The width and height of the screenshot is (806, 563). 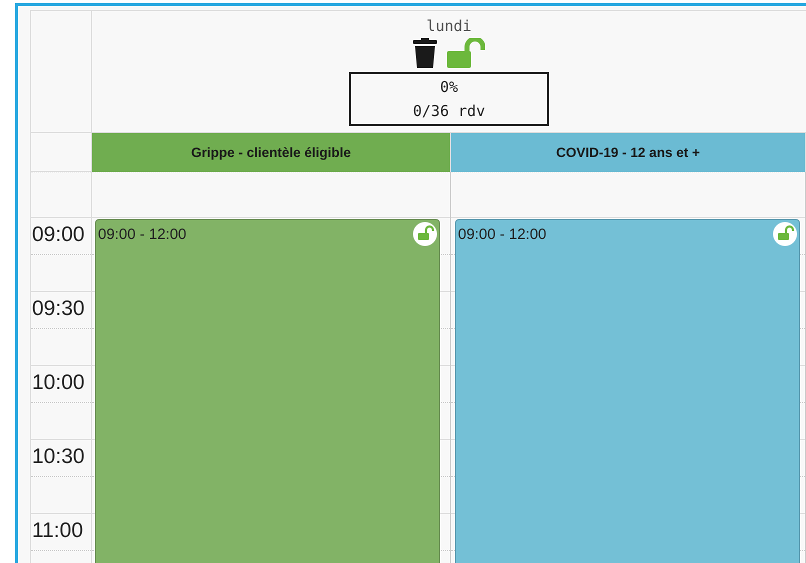 I want to click on trash-icon, so click(x=425, y=53).